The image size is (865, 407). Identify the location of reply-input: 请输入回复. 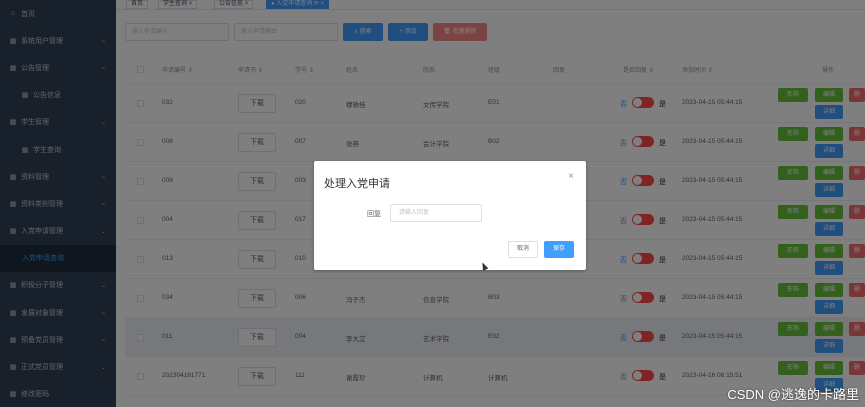
(436, 213).